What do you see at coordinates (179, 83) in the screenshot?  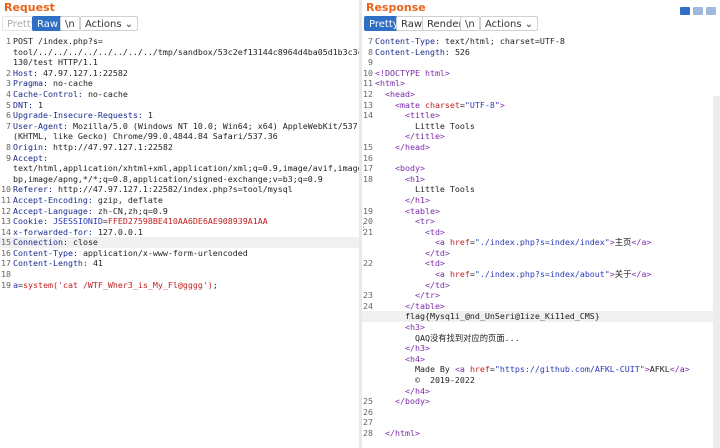 I see `request-line: 3 Pragma: no-cache` at bounding box center [179, 83].